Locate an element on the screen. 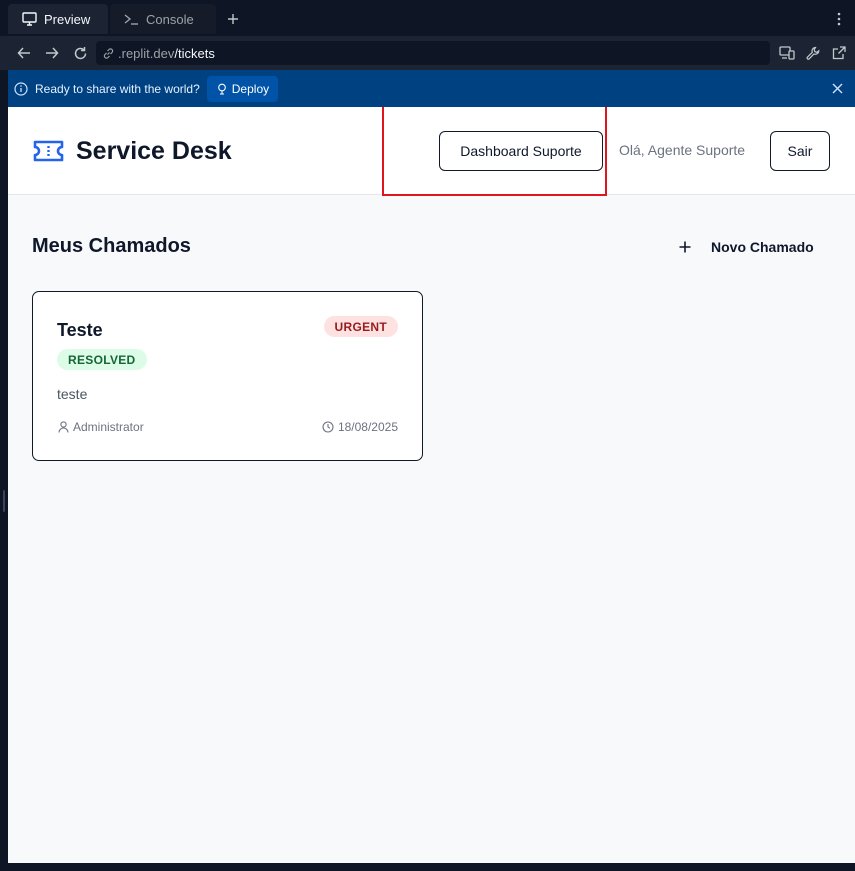  more-options-button is located at coordinates (839, 19).